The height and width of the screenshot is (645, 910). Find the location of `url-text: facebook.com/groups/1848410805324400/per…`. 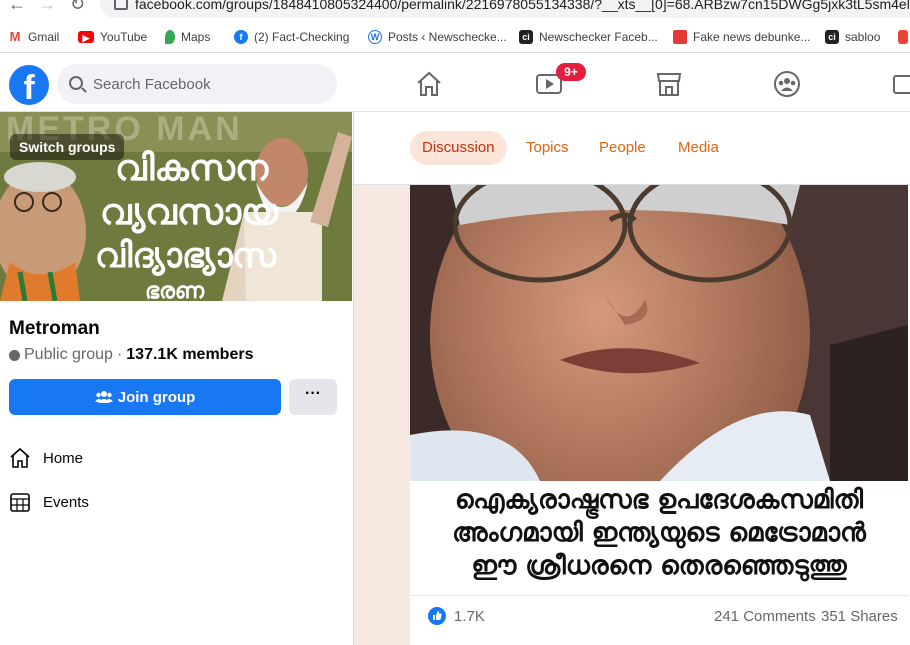

url-text: facebook.com/groups/1848410805324400/per… is located at coordinates (522, 6).